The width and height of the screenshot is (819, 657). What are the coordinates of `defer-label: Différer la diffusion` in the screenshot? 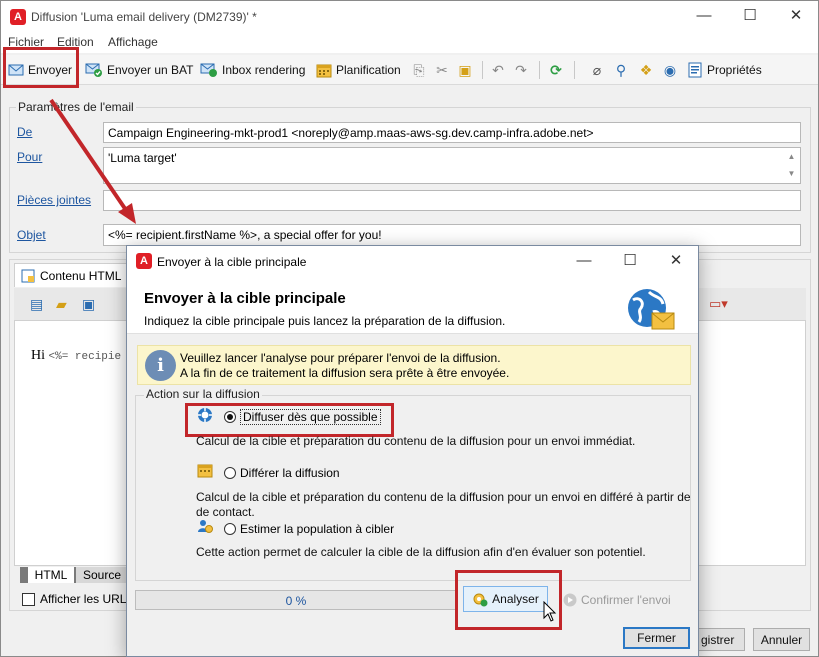 It's located at (290, 473).